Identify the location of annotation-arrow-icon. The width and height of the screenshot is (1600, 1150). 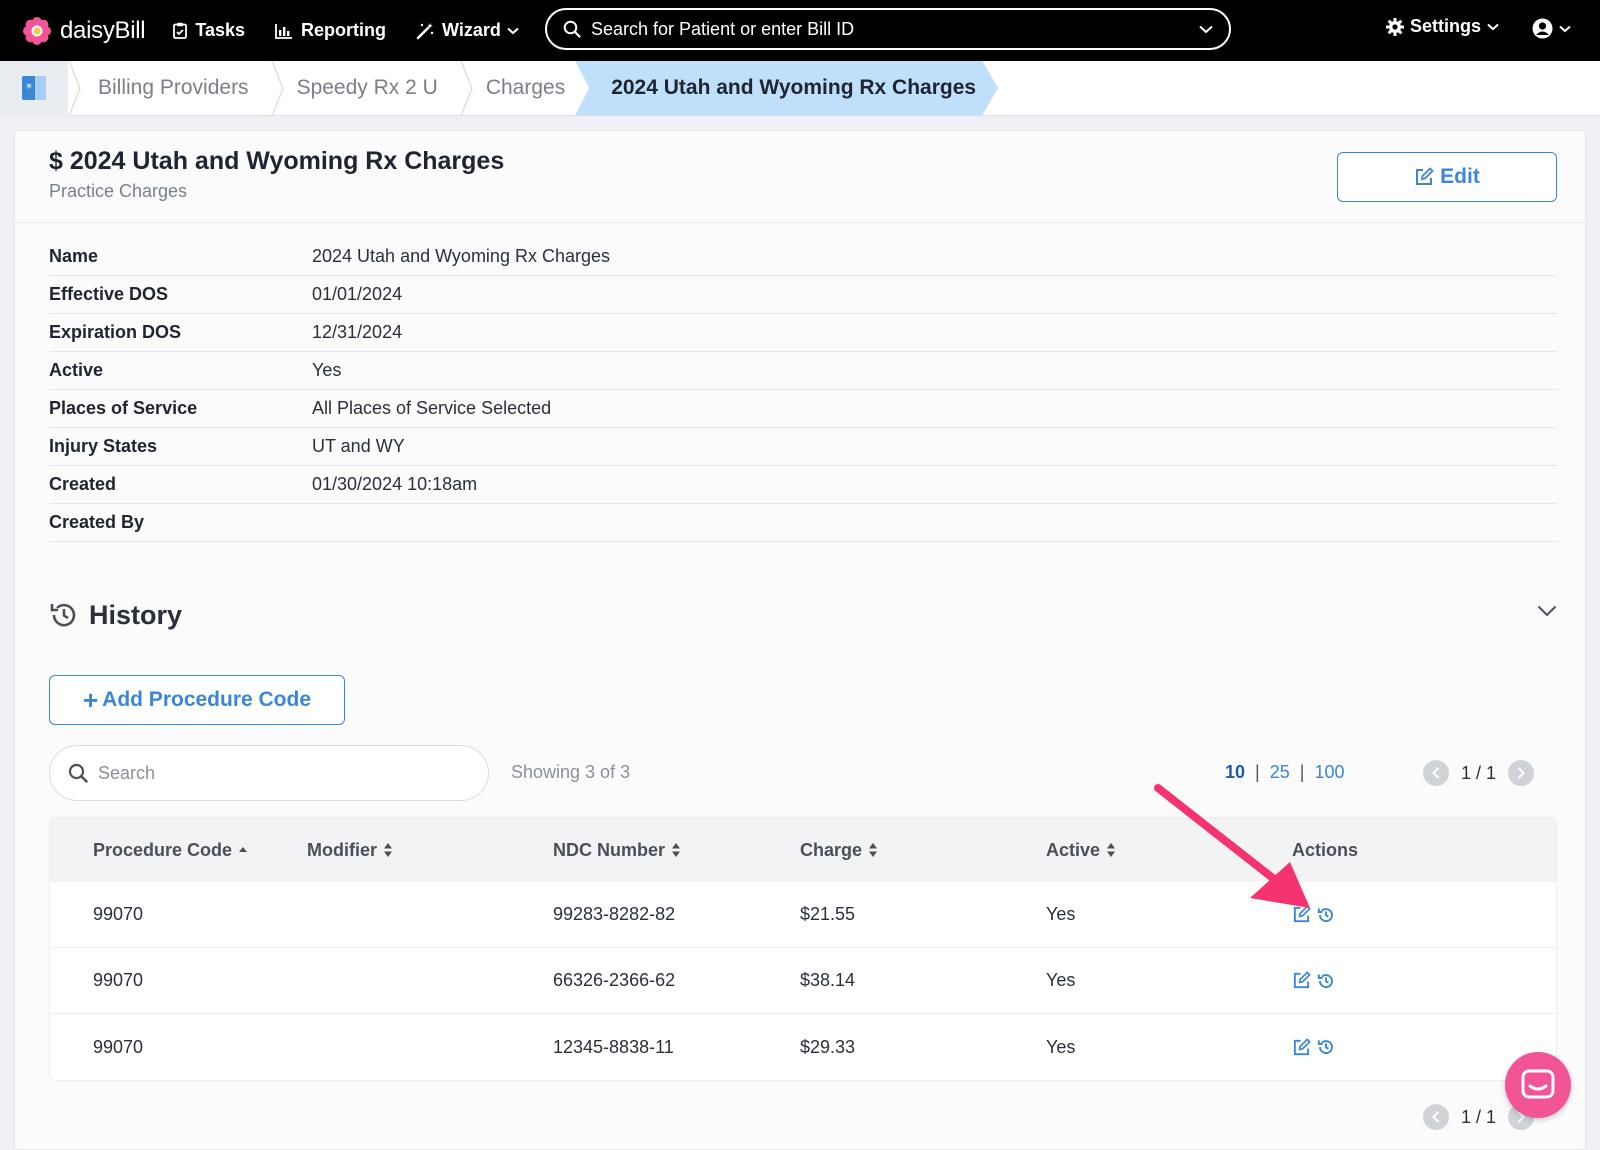
(1232, 846).